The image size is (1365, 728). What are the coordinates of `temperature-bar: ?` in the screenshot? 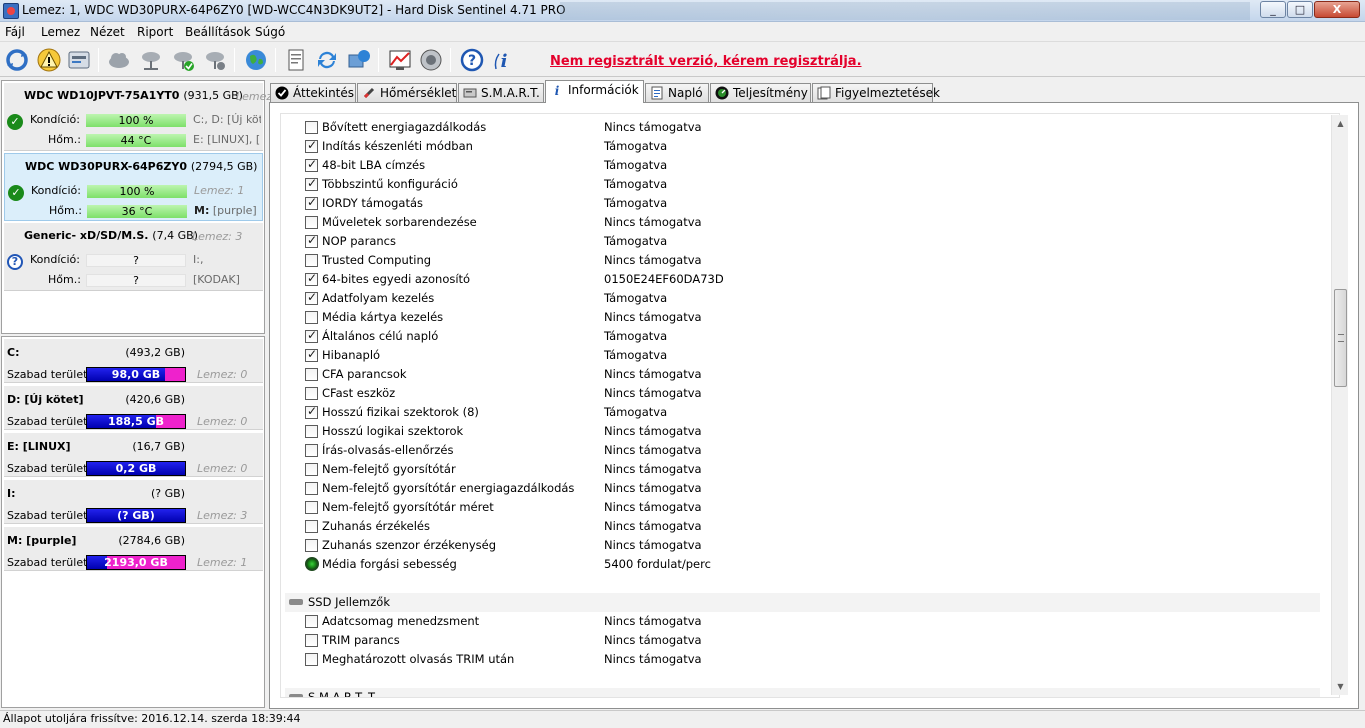 It's located at (136, 280).